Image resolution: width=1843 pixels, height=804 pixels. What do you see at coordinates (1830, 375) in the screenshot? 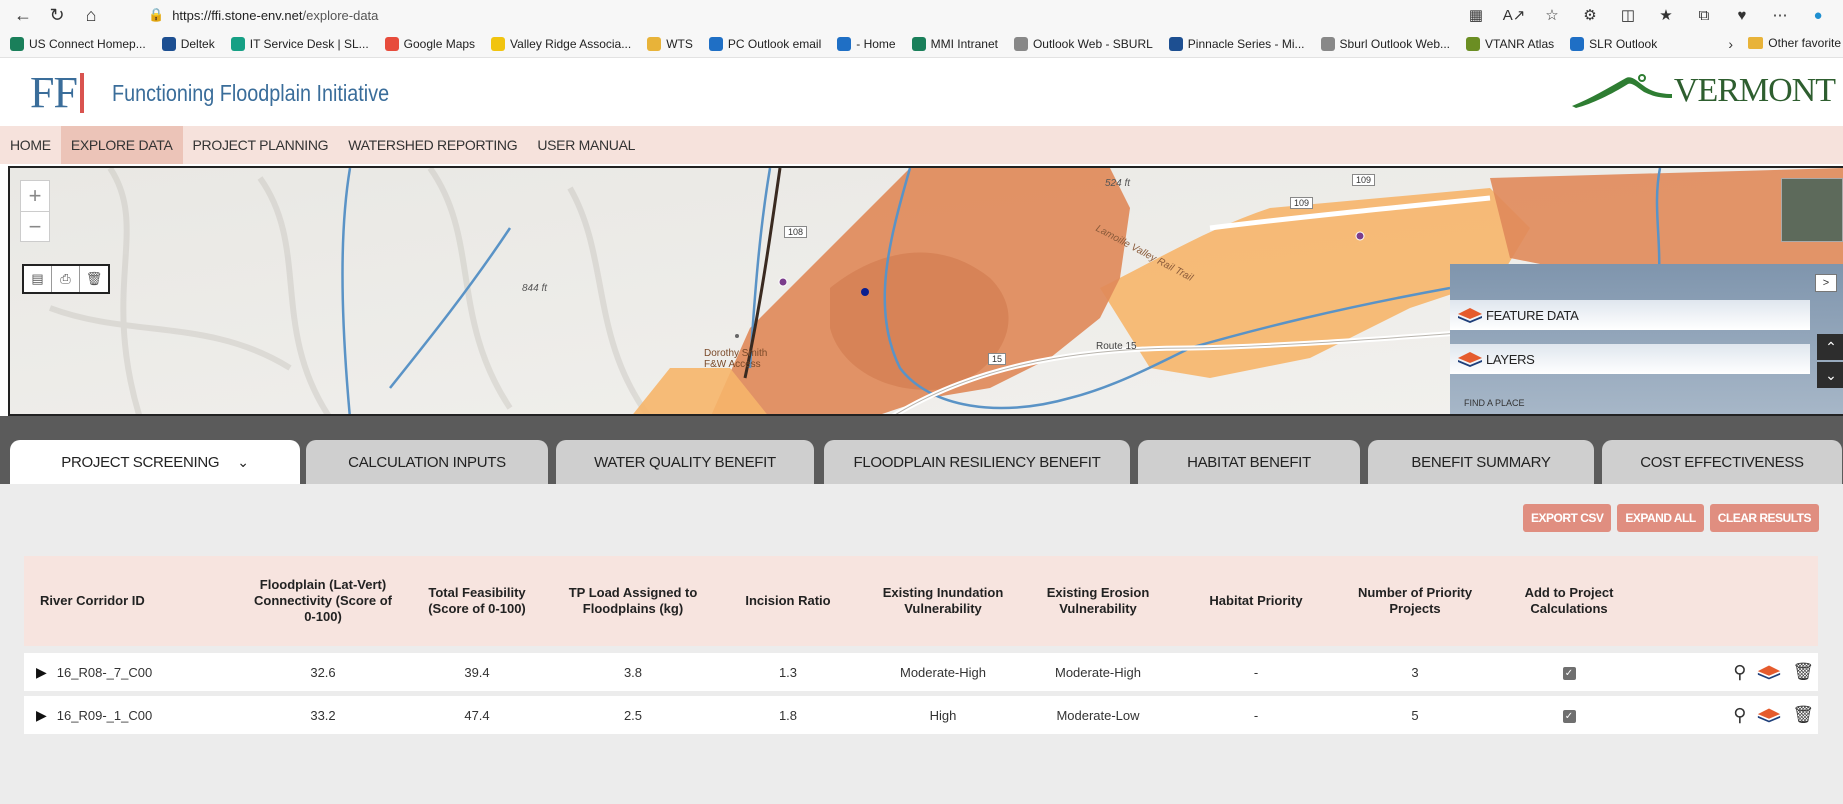
I see `expand-down-icon: ⌄` at bounding box center [1830, 375].